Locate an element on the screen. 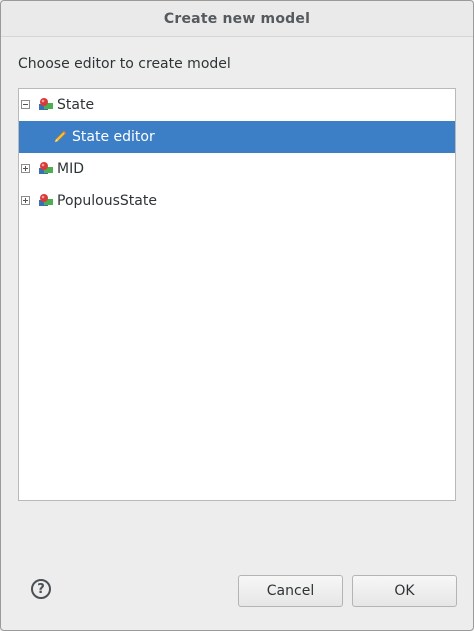 The width and height of the screenshot is (474, 631). tree-node-mid: MID is located at coordinates (237, 169).